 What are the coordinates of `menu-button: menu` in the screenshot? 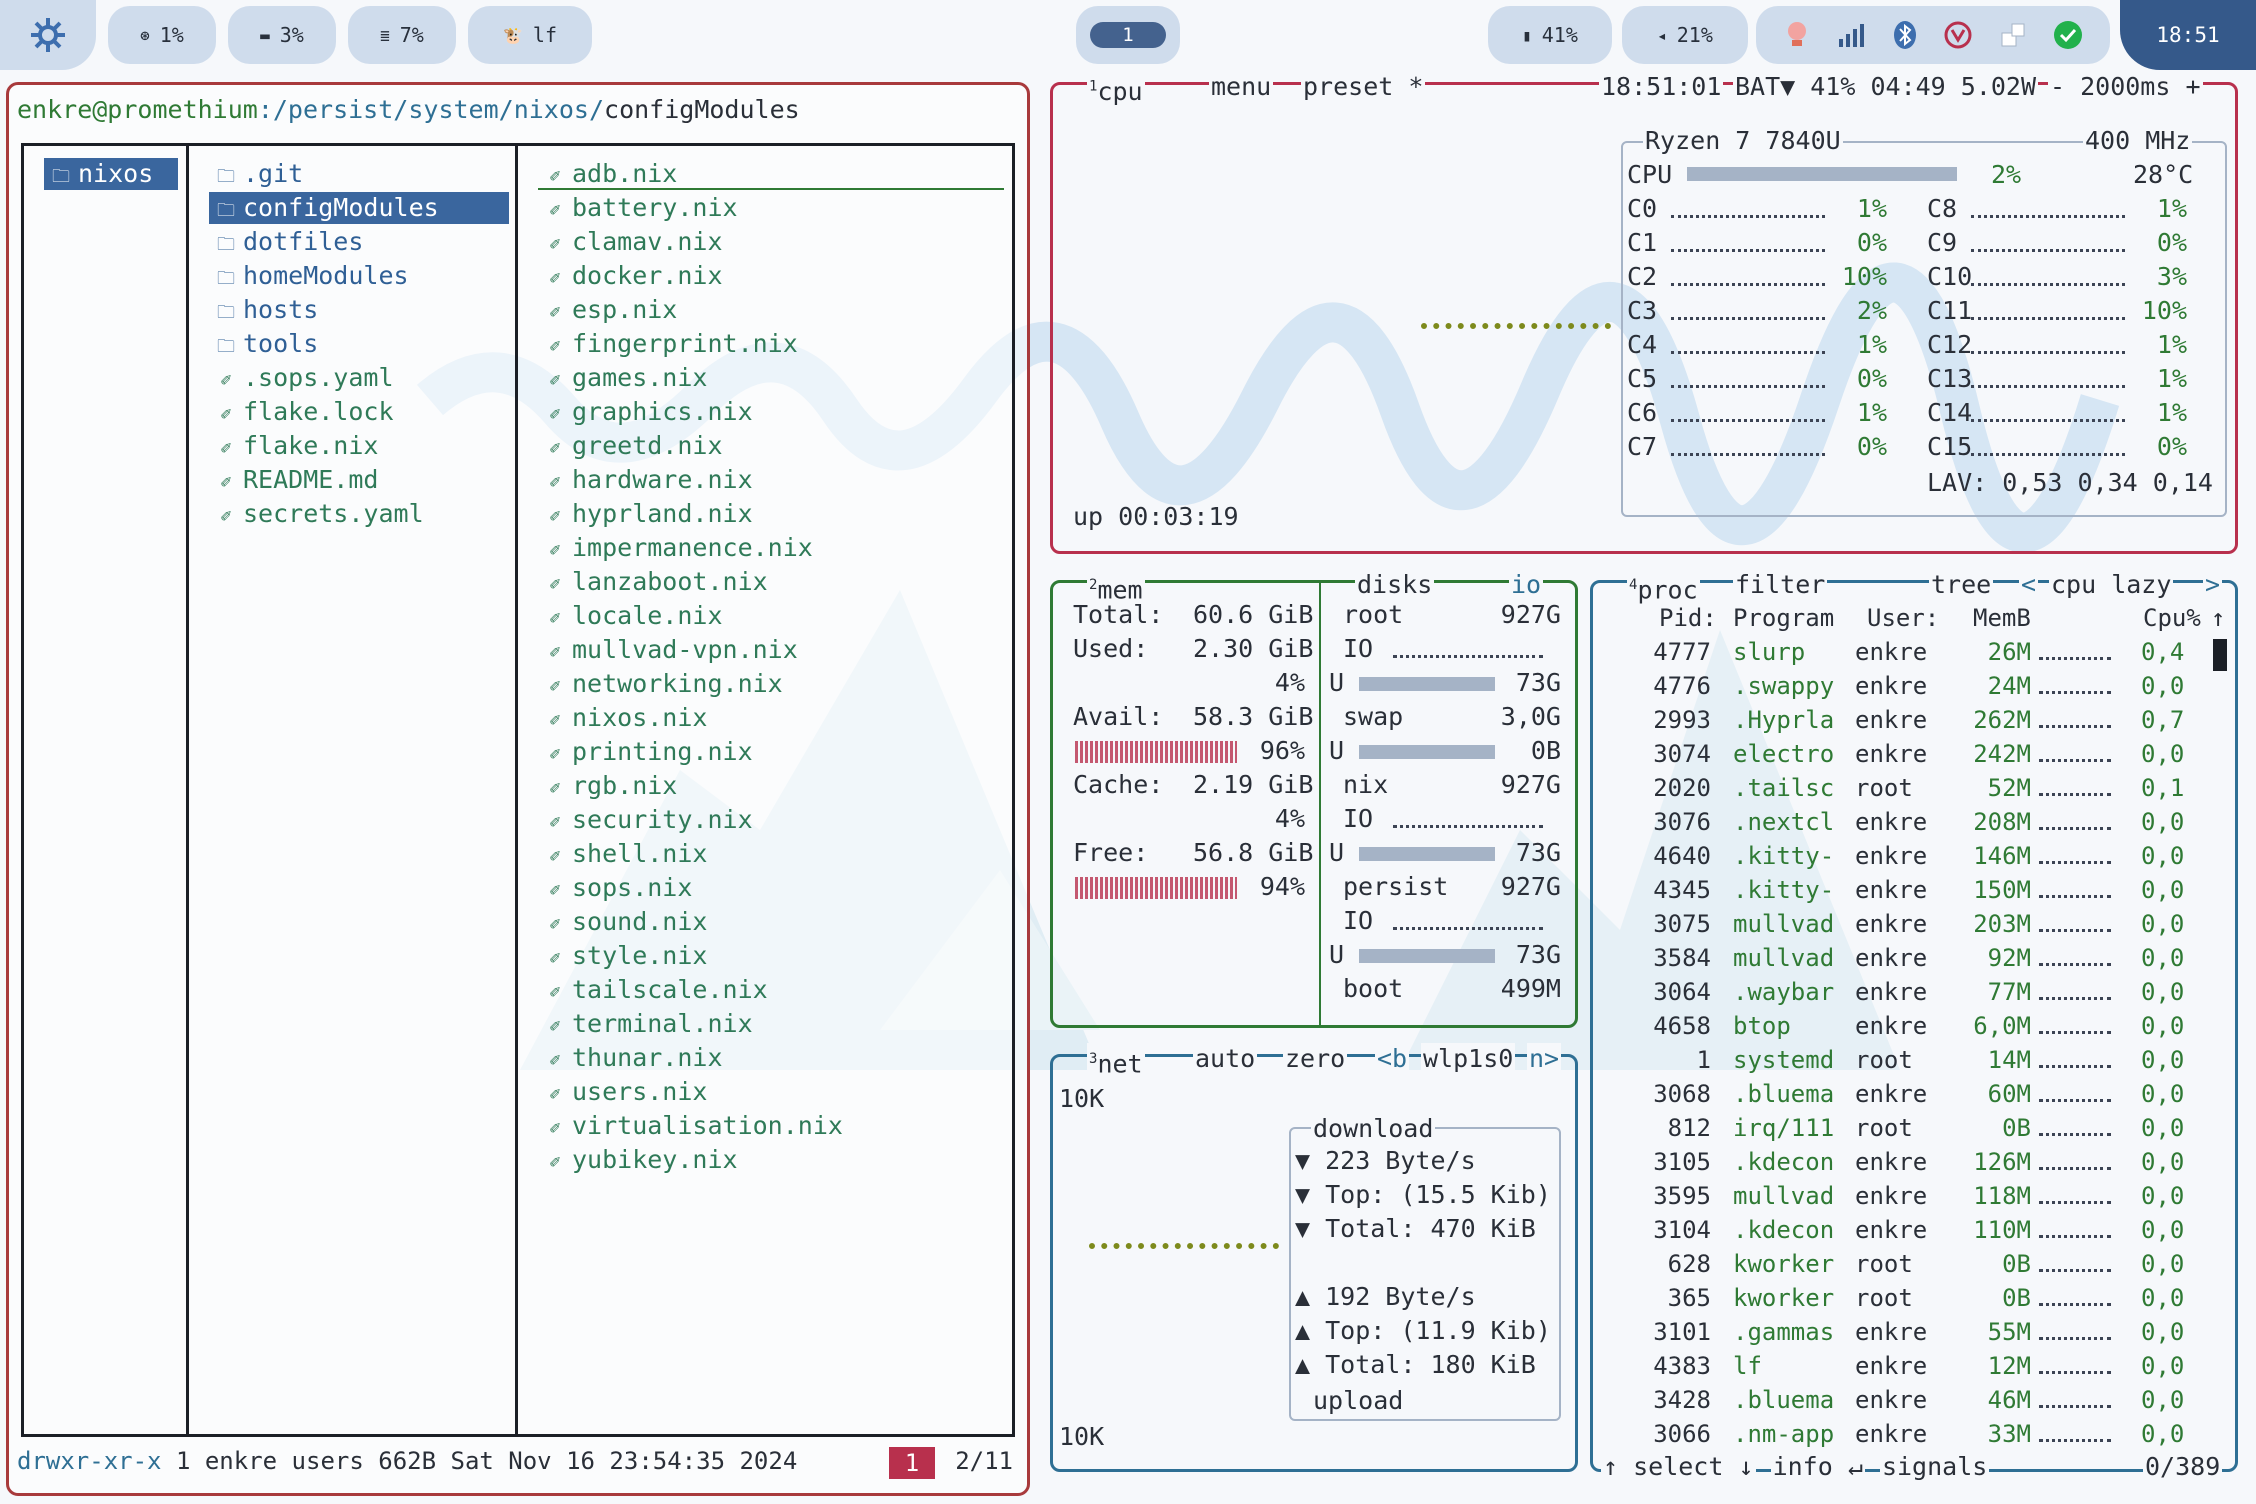 It's located at (1241, 87).